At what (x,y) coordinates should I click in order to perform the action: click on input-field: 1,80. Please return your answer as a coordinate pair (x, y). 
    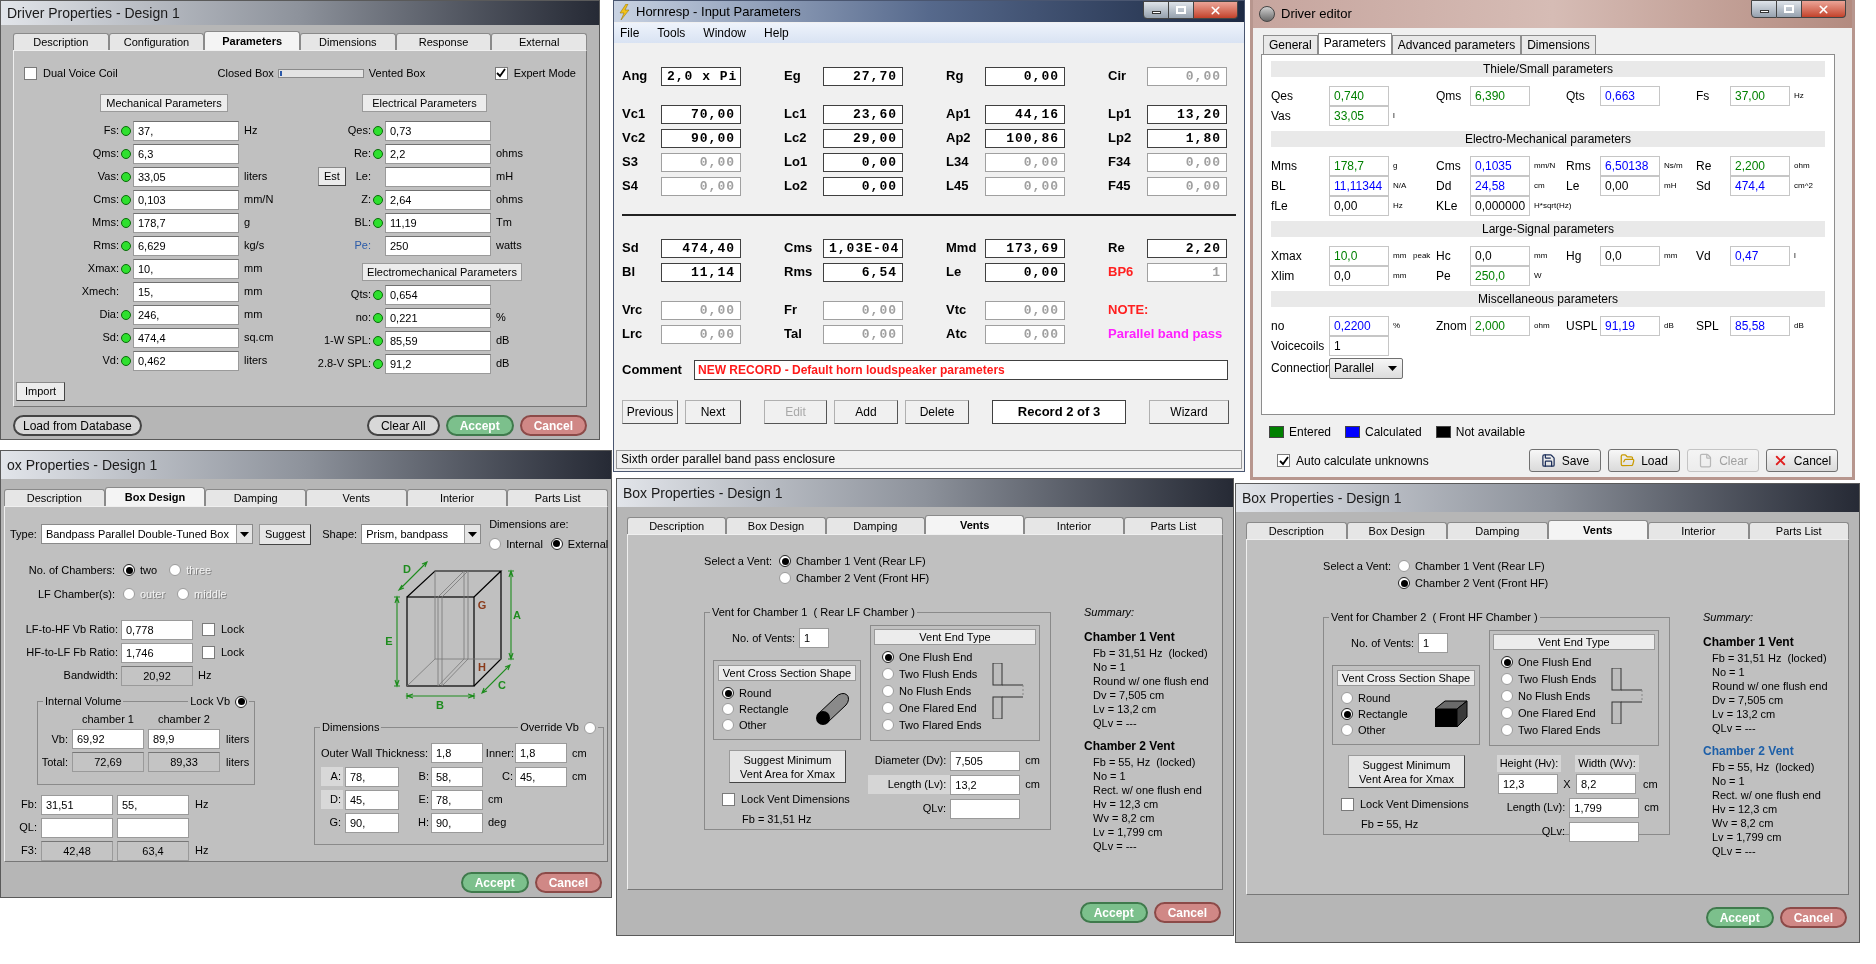
    Looking at the image, I should click on (1187, 138).